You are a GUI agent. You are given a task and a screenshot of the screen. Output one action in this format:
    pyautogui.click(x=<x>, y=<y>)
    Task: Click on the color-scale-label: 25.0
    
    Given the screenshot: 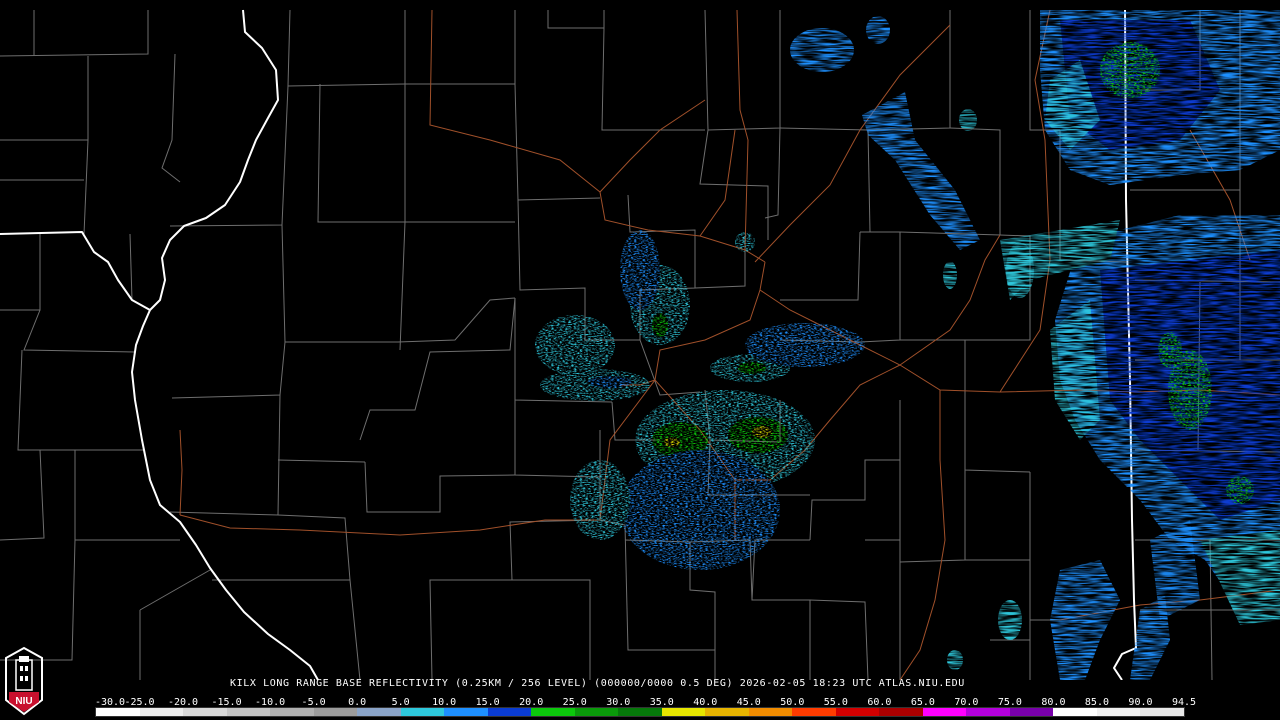 What is the action you would take?
    pyautogui.click(x=574, y=702)
    